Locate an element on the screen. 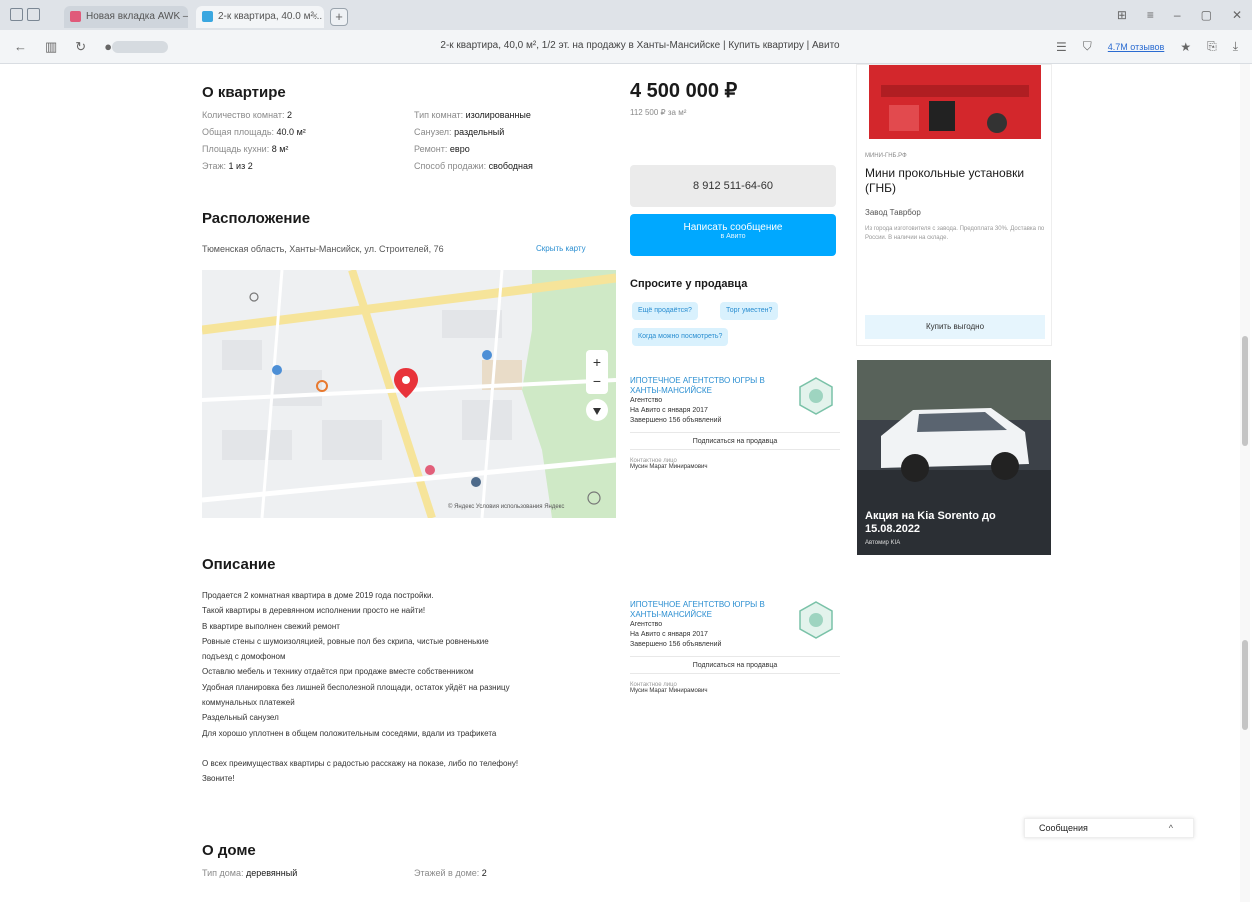 The image size is (1252, 902). param-bathroom: Санузел: раздельный is located at coordinates (459, 132).